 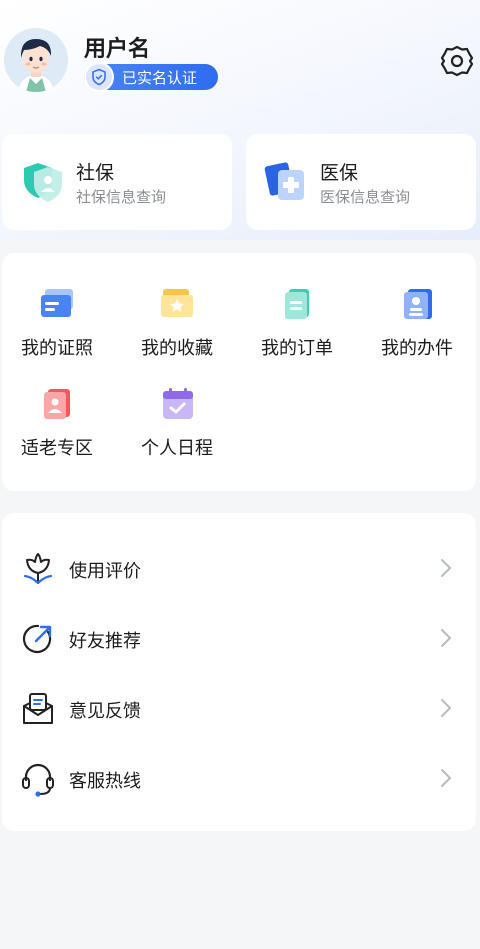 What do you see at coordinates (177, 327) in the screenshot?
I see `shortcut-my-favorites: 我的收藏` at bounding box center [177, 327].